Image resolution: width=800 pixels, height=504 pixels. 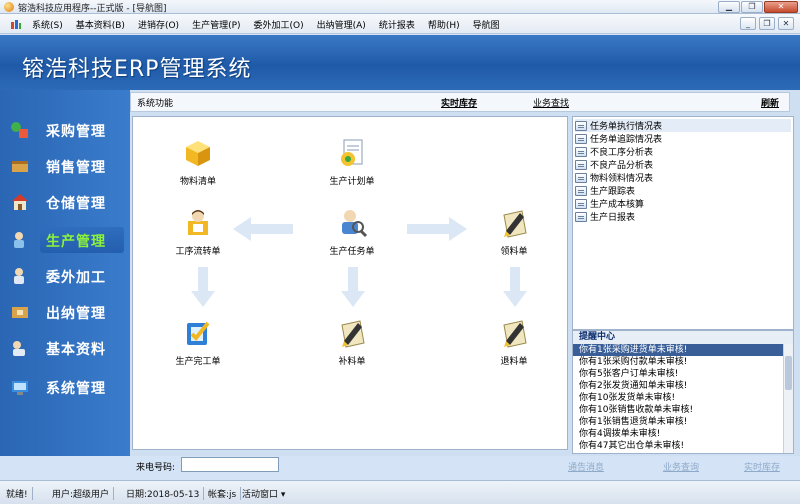 What do you see at coordinates (683, 422) in the screenshot?
I see `reminder-item: 你有1张销售退货单未审核!` at bounding box center [683, 422].